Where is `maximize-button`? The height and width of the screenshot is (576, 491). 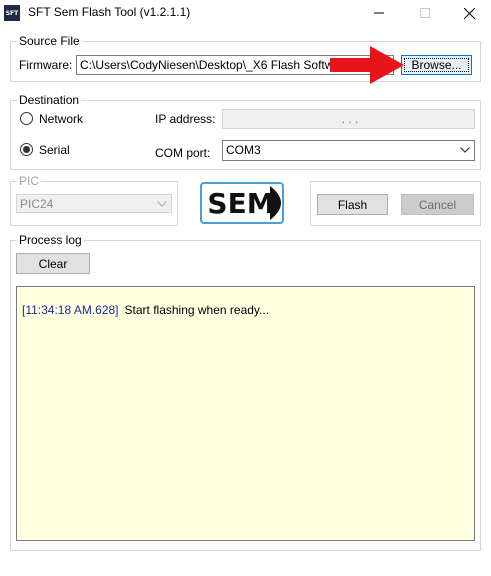 maximize-button is located at coordinates (425, 13).